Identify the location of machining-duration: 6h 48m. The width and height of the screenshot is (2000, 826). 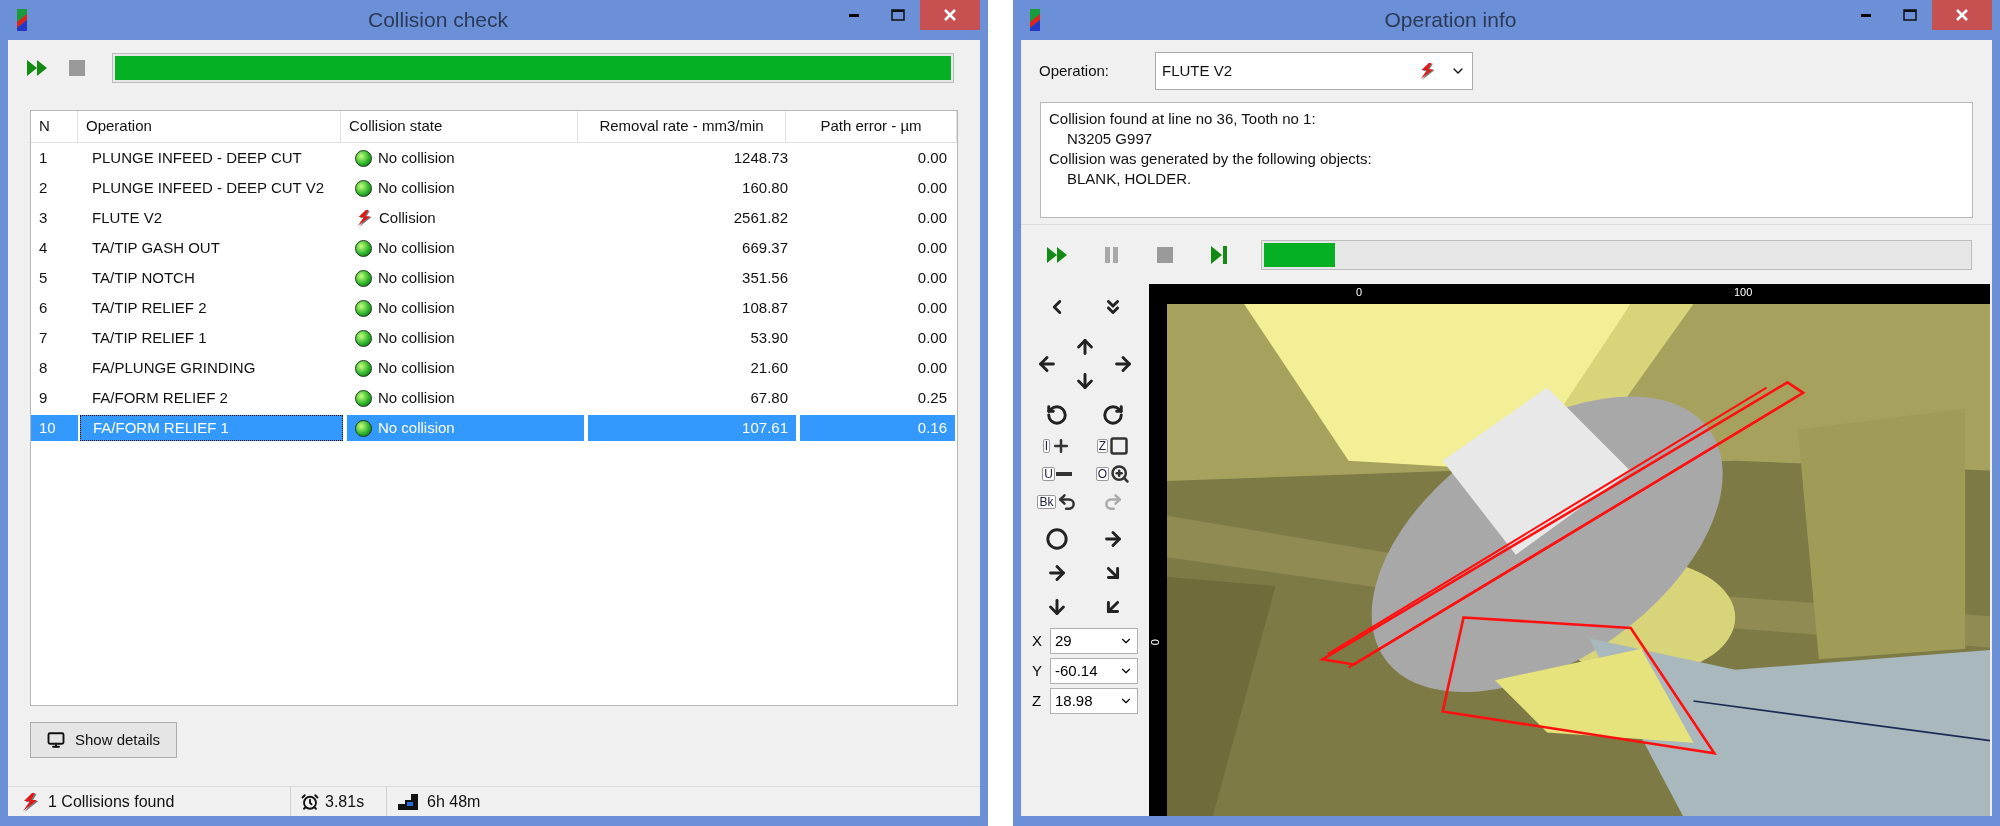
(454, 801).